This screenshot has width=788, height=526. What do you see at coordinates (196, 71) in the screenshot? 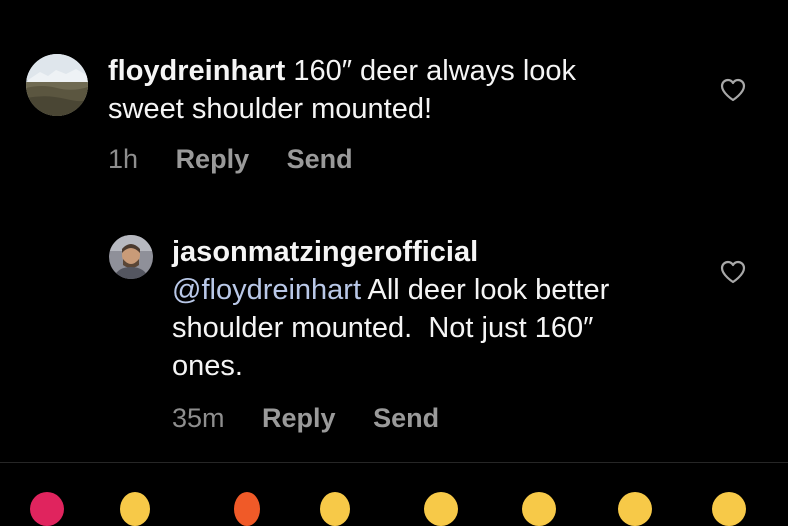
I see `comment-username: floydreinhart` at bounding box center [196, 71].